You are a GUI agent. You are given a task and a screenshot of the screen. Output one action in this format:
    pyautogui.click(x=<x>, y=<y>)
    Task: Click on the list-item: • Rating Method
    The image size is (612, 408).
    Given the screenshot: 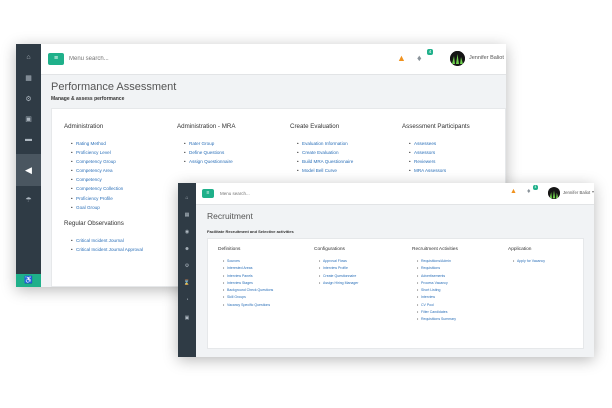 What is the action you would take?
    pyautogui.click(x=103, y=143)
    